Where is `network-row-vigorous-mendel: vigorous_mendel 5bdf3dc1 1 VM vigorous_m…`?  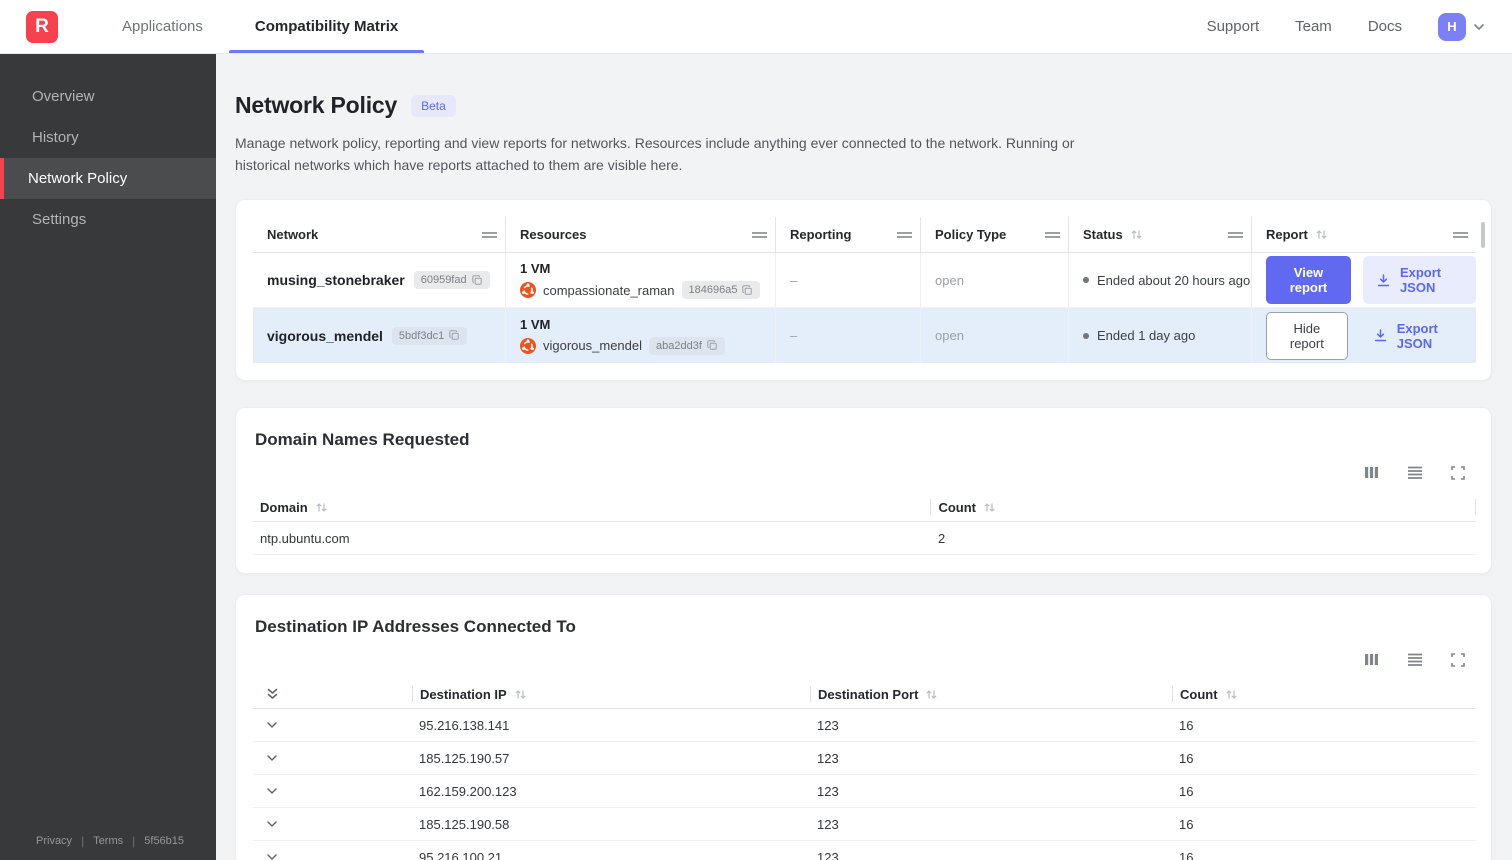 network-row-vigorous-mendel: vigorous_mendel 5bdf3dc1 1 VM vigorous_m… is located at coordinates (864, 336).